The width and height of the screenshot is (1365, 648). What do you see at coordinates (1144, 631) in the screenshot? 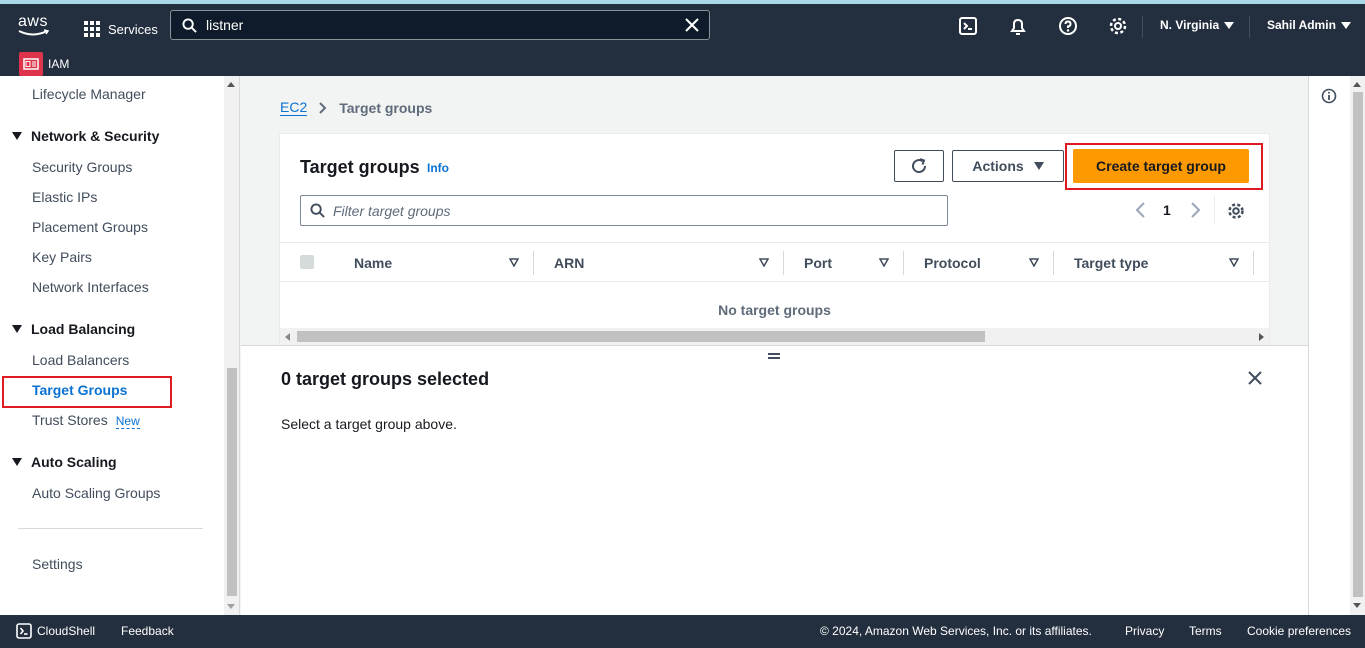
I see `privacy-link: Privacy` at bounding box center [1144, 631].